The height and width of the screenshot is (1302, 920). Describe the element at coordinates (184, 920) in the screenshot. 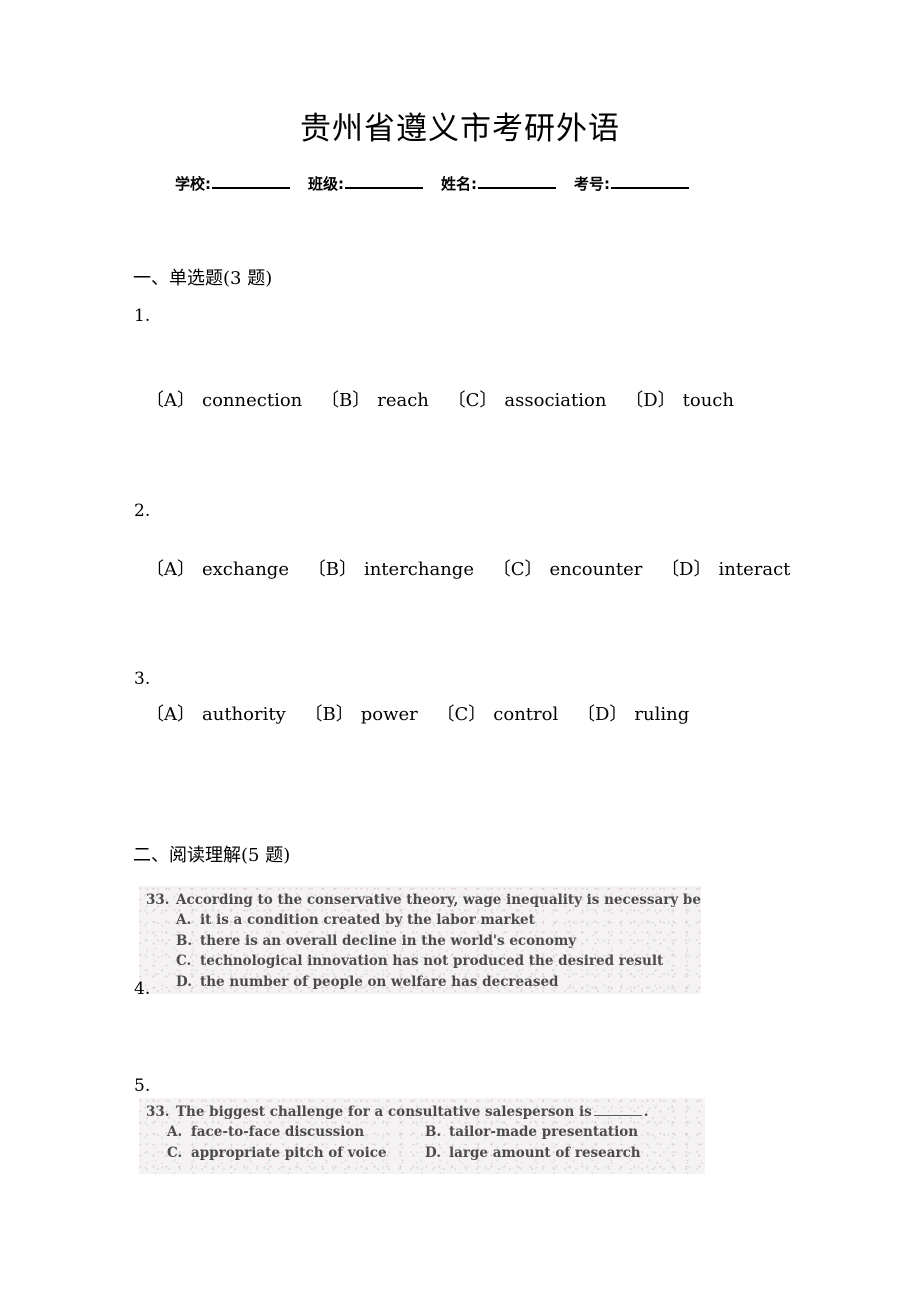

I see `scan-option-letter-4-a: A.` at that location.